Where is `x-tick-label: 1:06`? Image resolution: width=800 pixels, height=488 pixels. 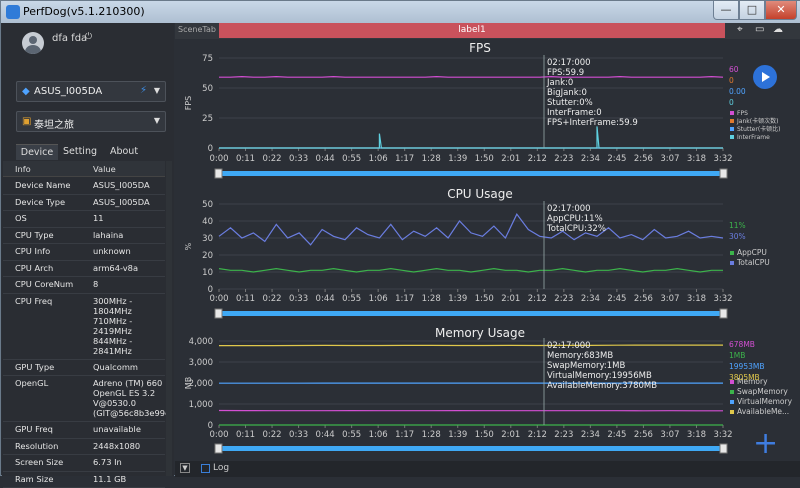
x-tick-label: 1:06 is located at coordinates (378, 159).